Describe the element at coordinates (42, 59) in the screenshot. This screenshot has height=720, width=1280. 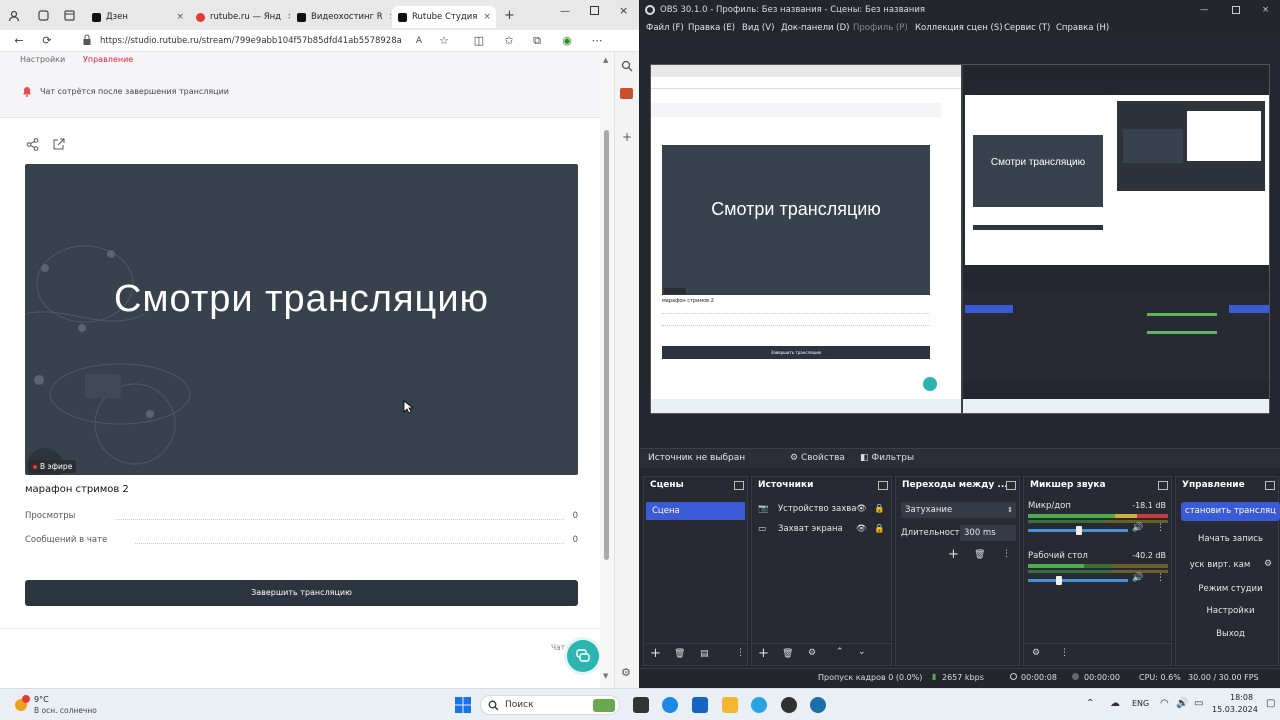
I see `tab-settings: Настройки` at that location.